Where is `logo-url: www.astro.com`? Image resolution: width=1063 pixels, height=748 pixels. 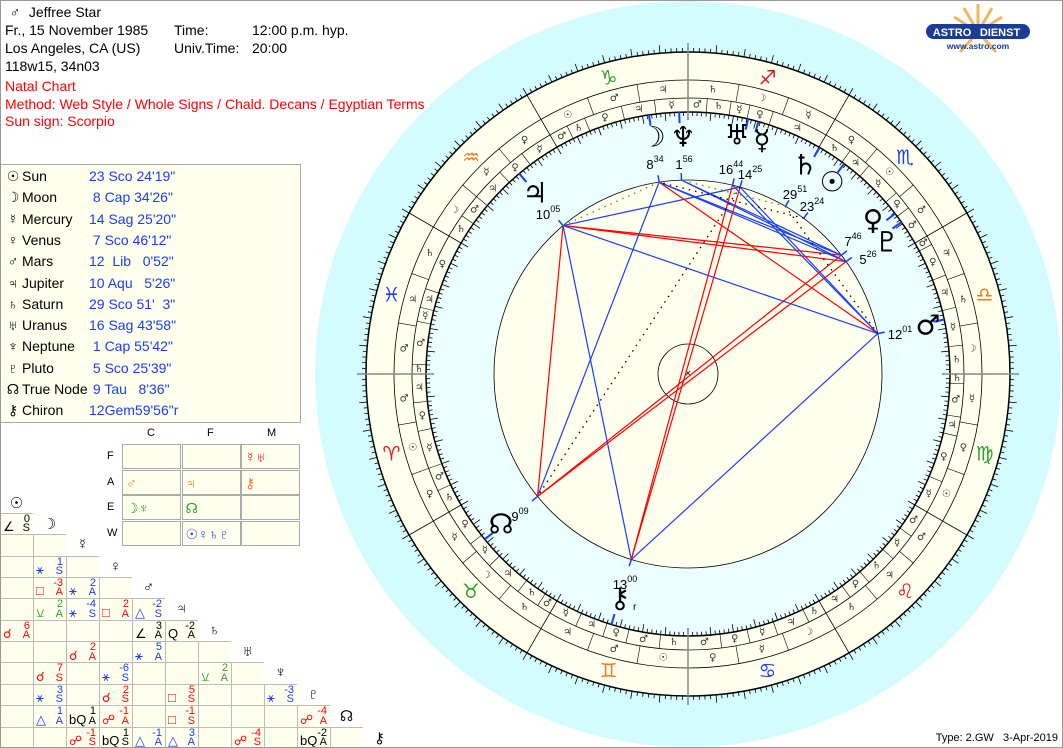
logo-url: www.astro.com is located at coordinates (978, 46).